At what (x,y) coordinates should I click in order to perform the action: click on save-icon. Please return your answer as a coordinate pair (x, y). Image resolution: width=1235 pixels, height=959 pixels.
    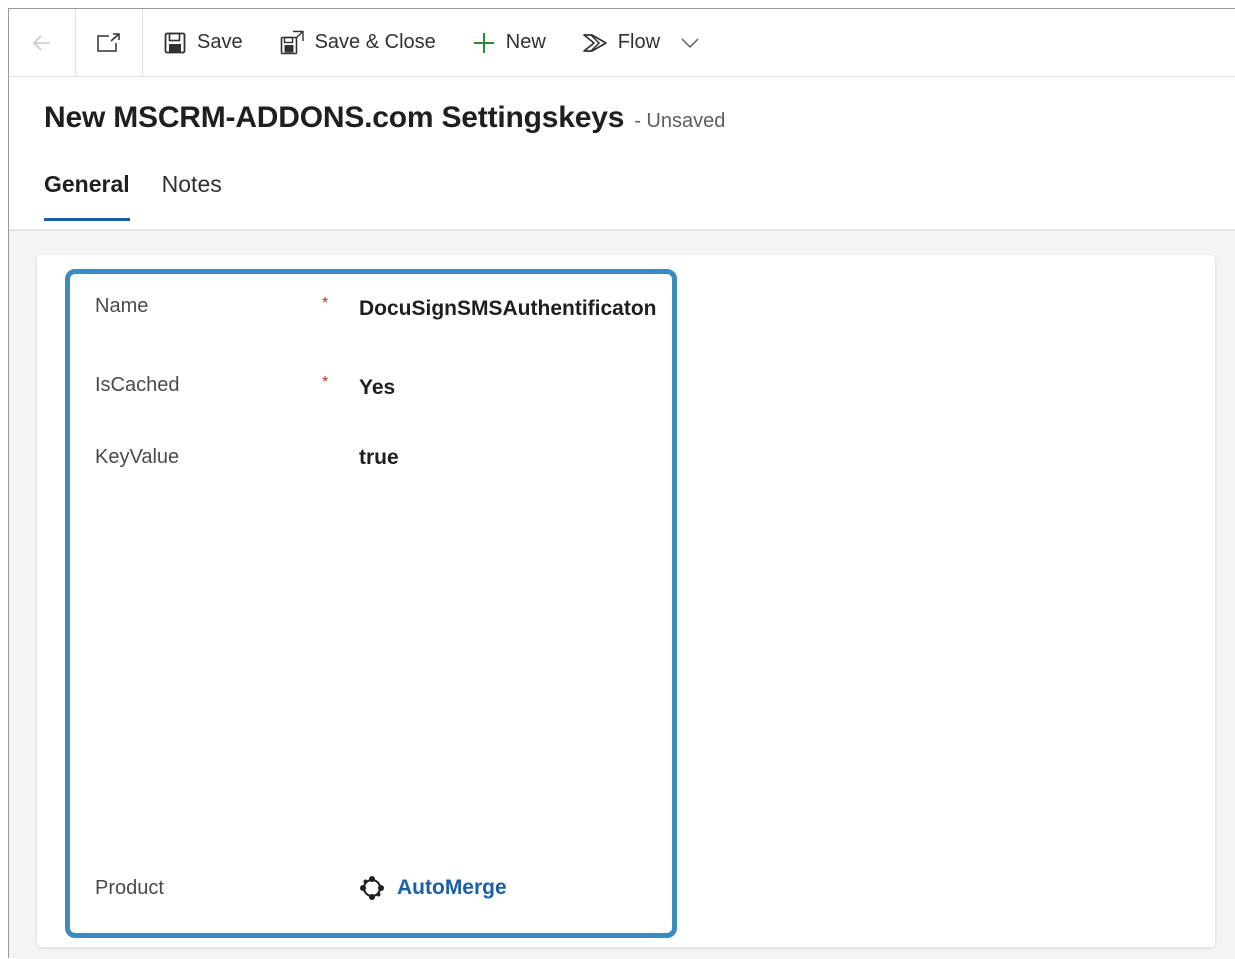
    Looking at the image, I should click on (175, 43).